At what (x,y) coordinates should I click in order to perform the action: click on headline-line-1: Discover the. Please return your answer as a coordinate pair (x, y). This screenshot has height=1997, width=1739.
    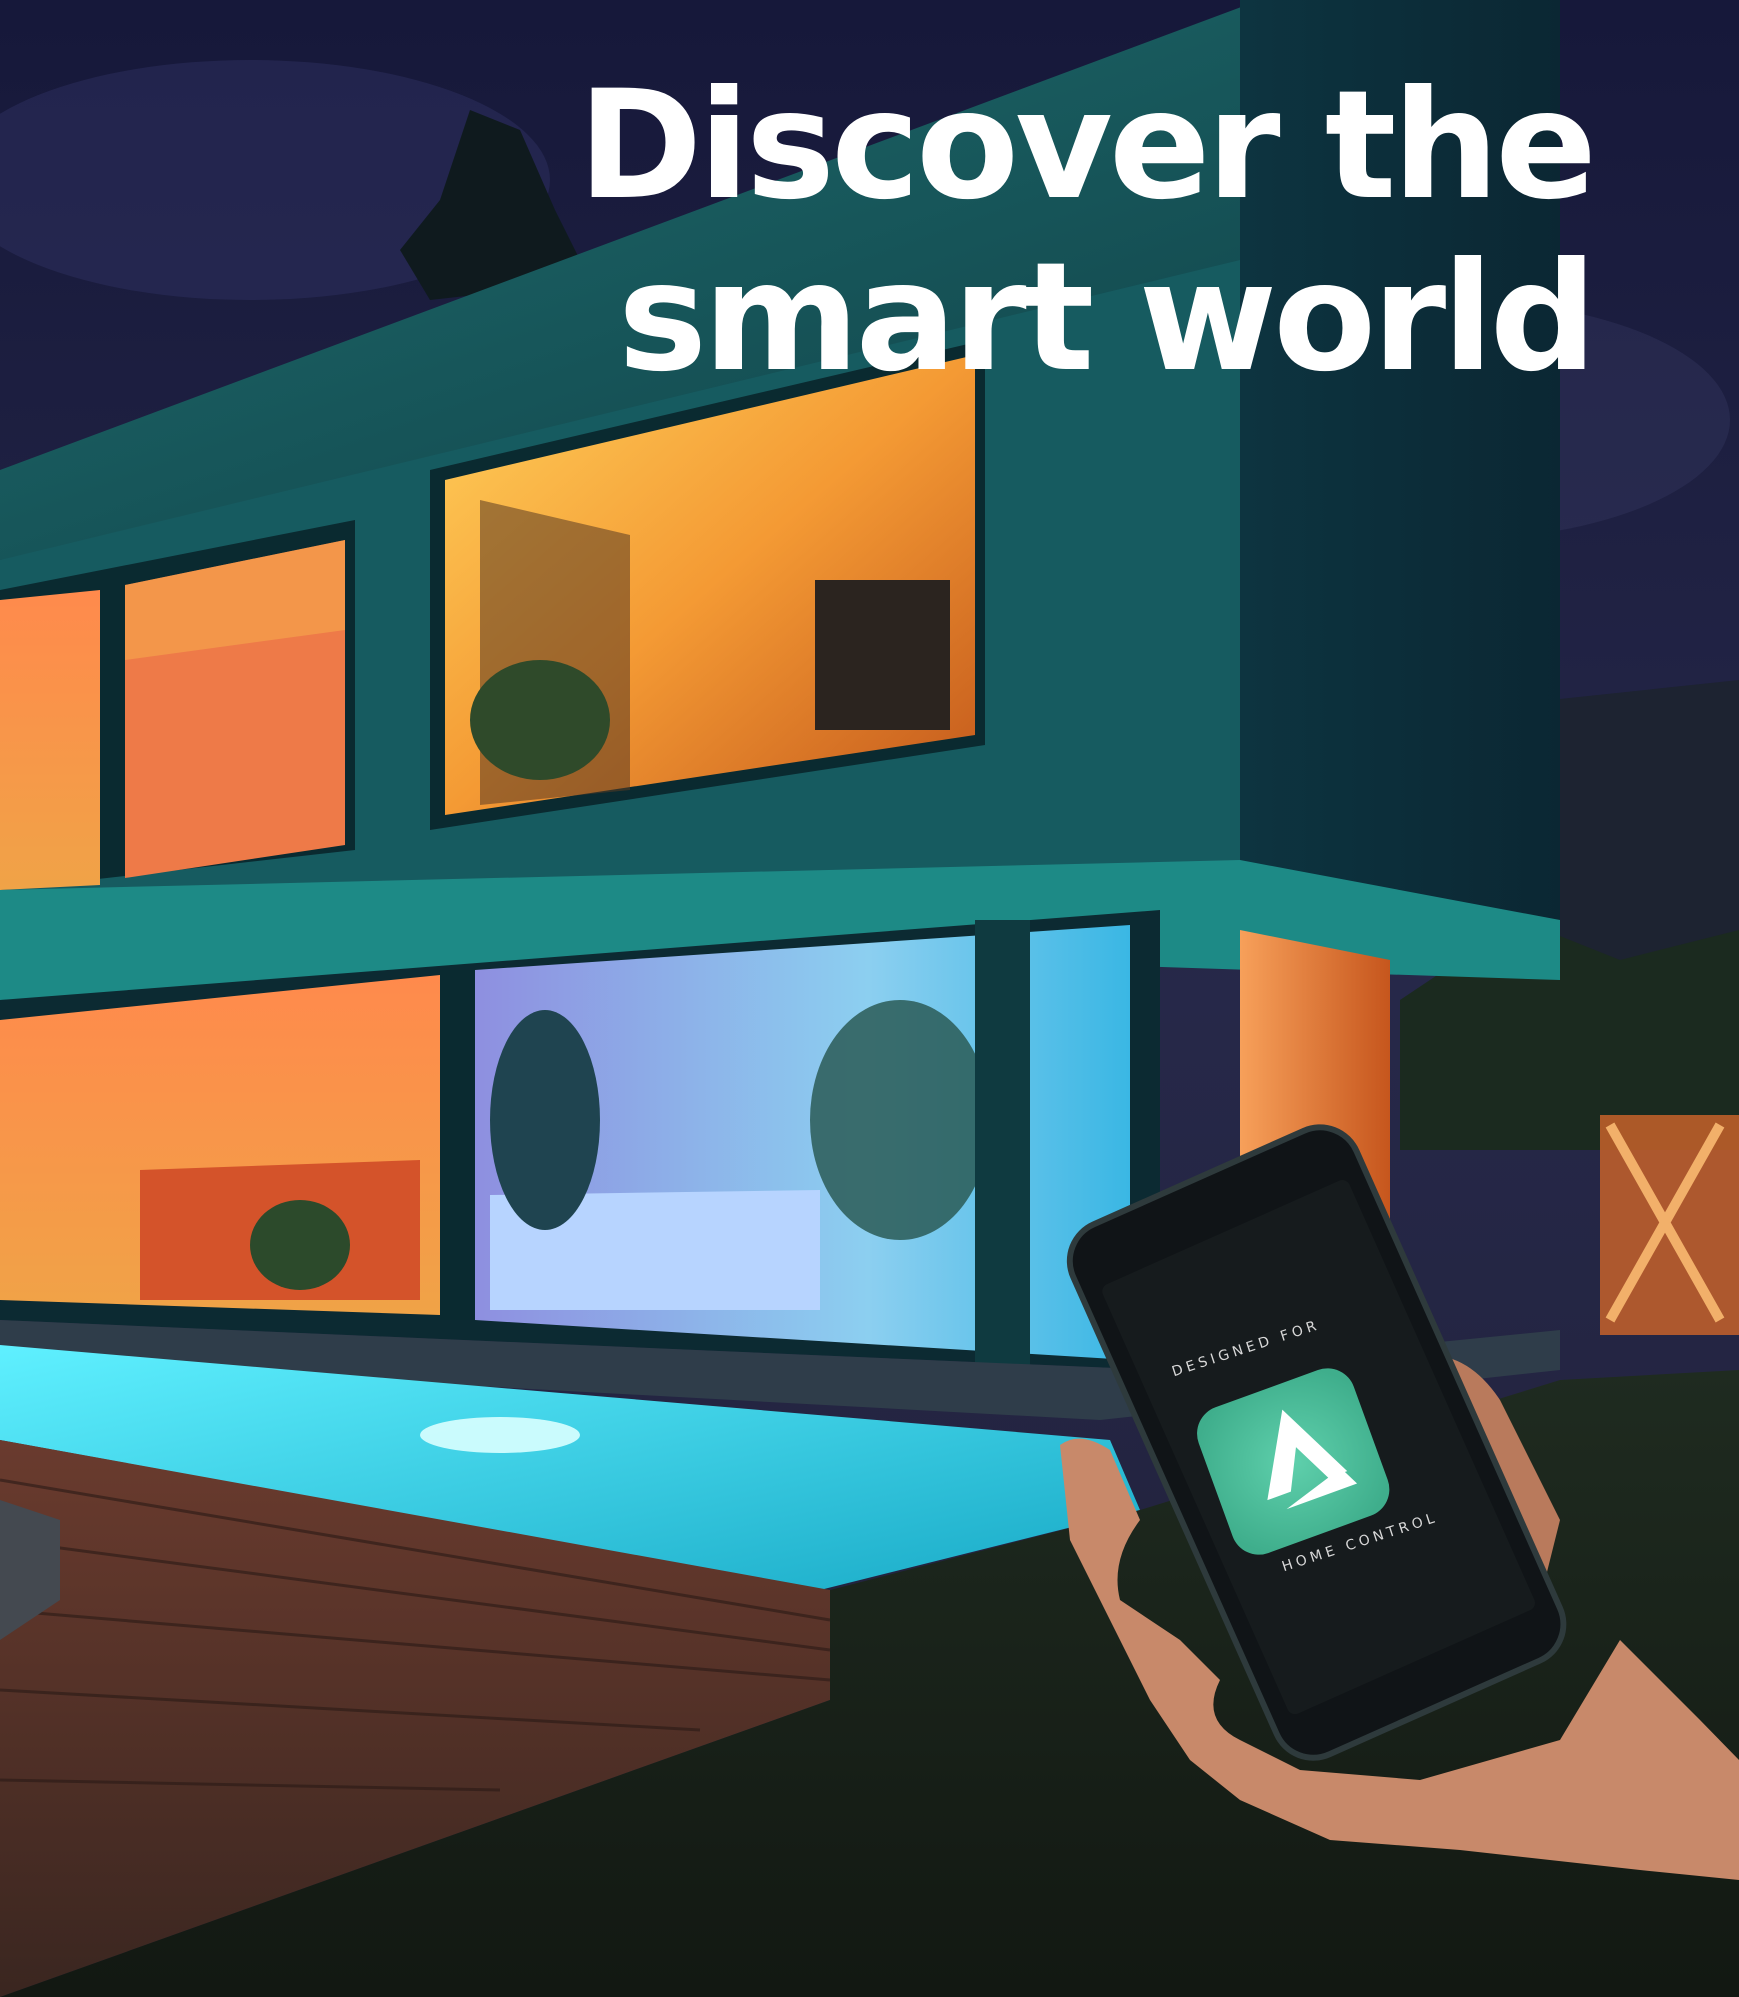
    Looking at the image, I should click on (1087, 146).